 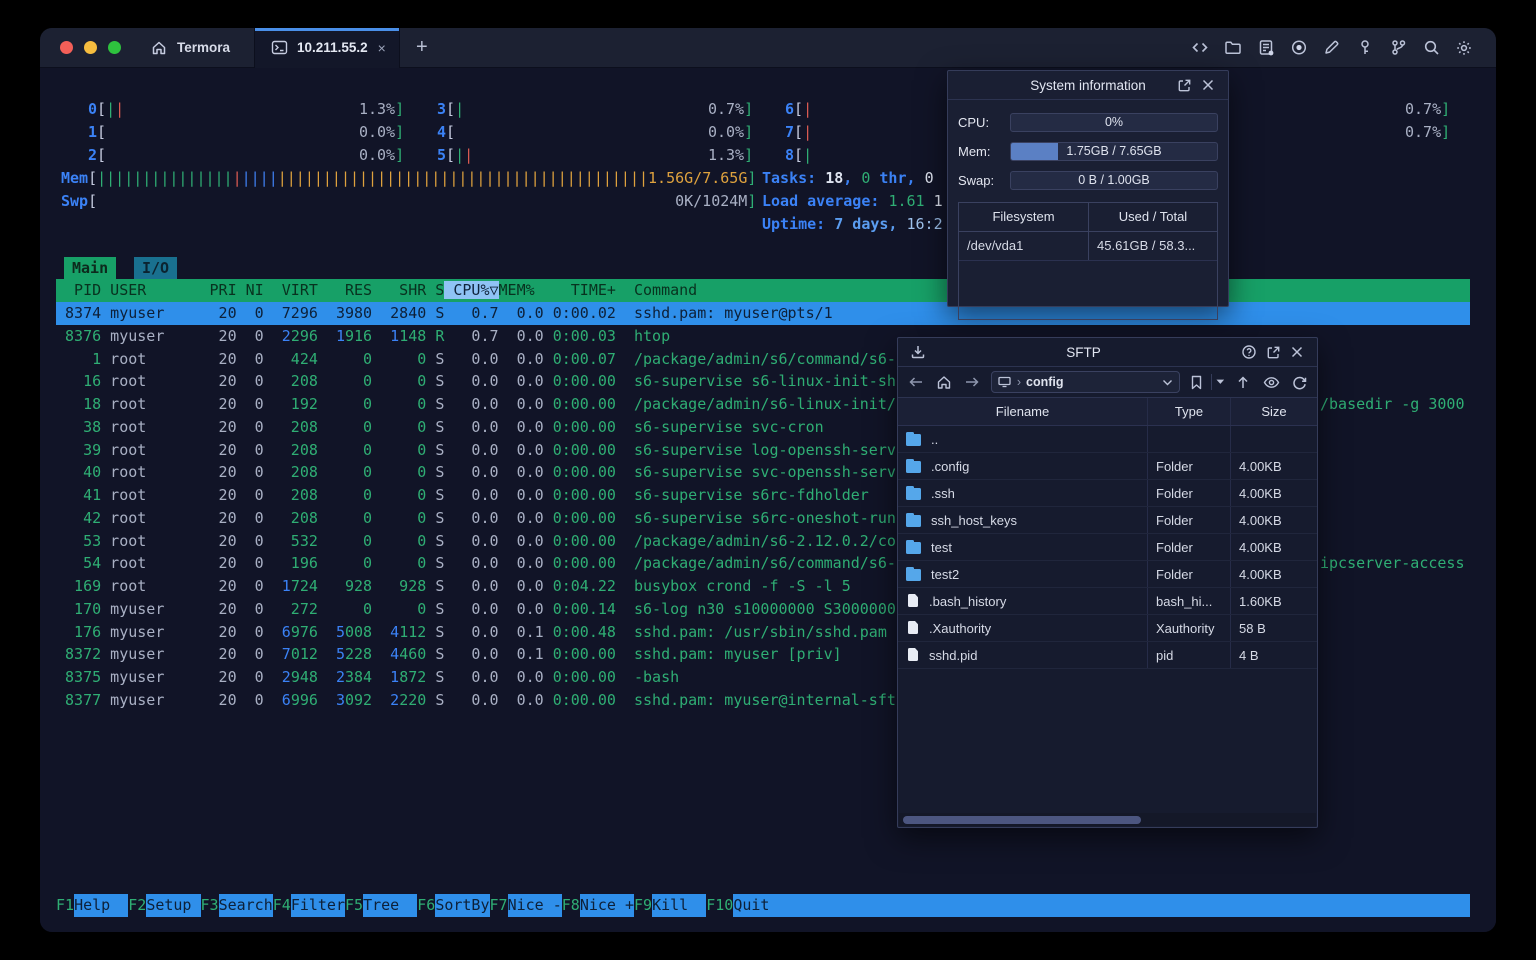 What do you see at coordinates (1365, 48) in the screenshot?
I see `key-icon` at bounding box center [1365, 48].